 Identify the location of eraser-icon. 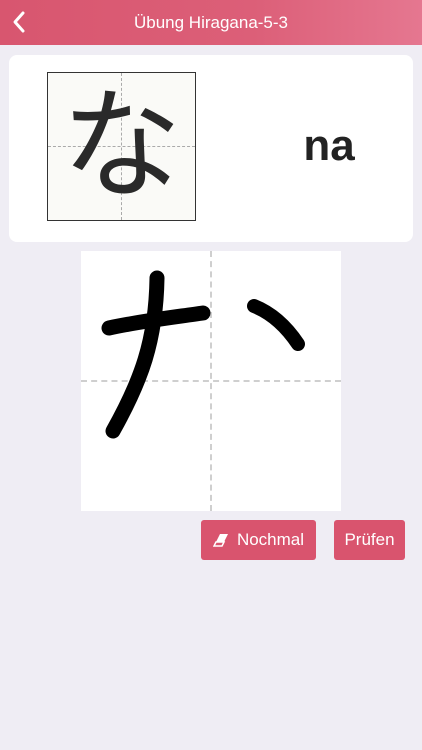
(221, 540).